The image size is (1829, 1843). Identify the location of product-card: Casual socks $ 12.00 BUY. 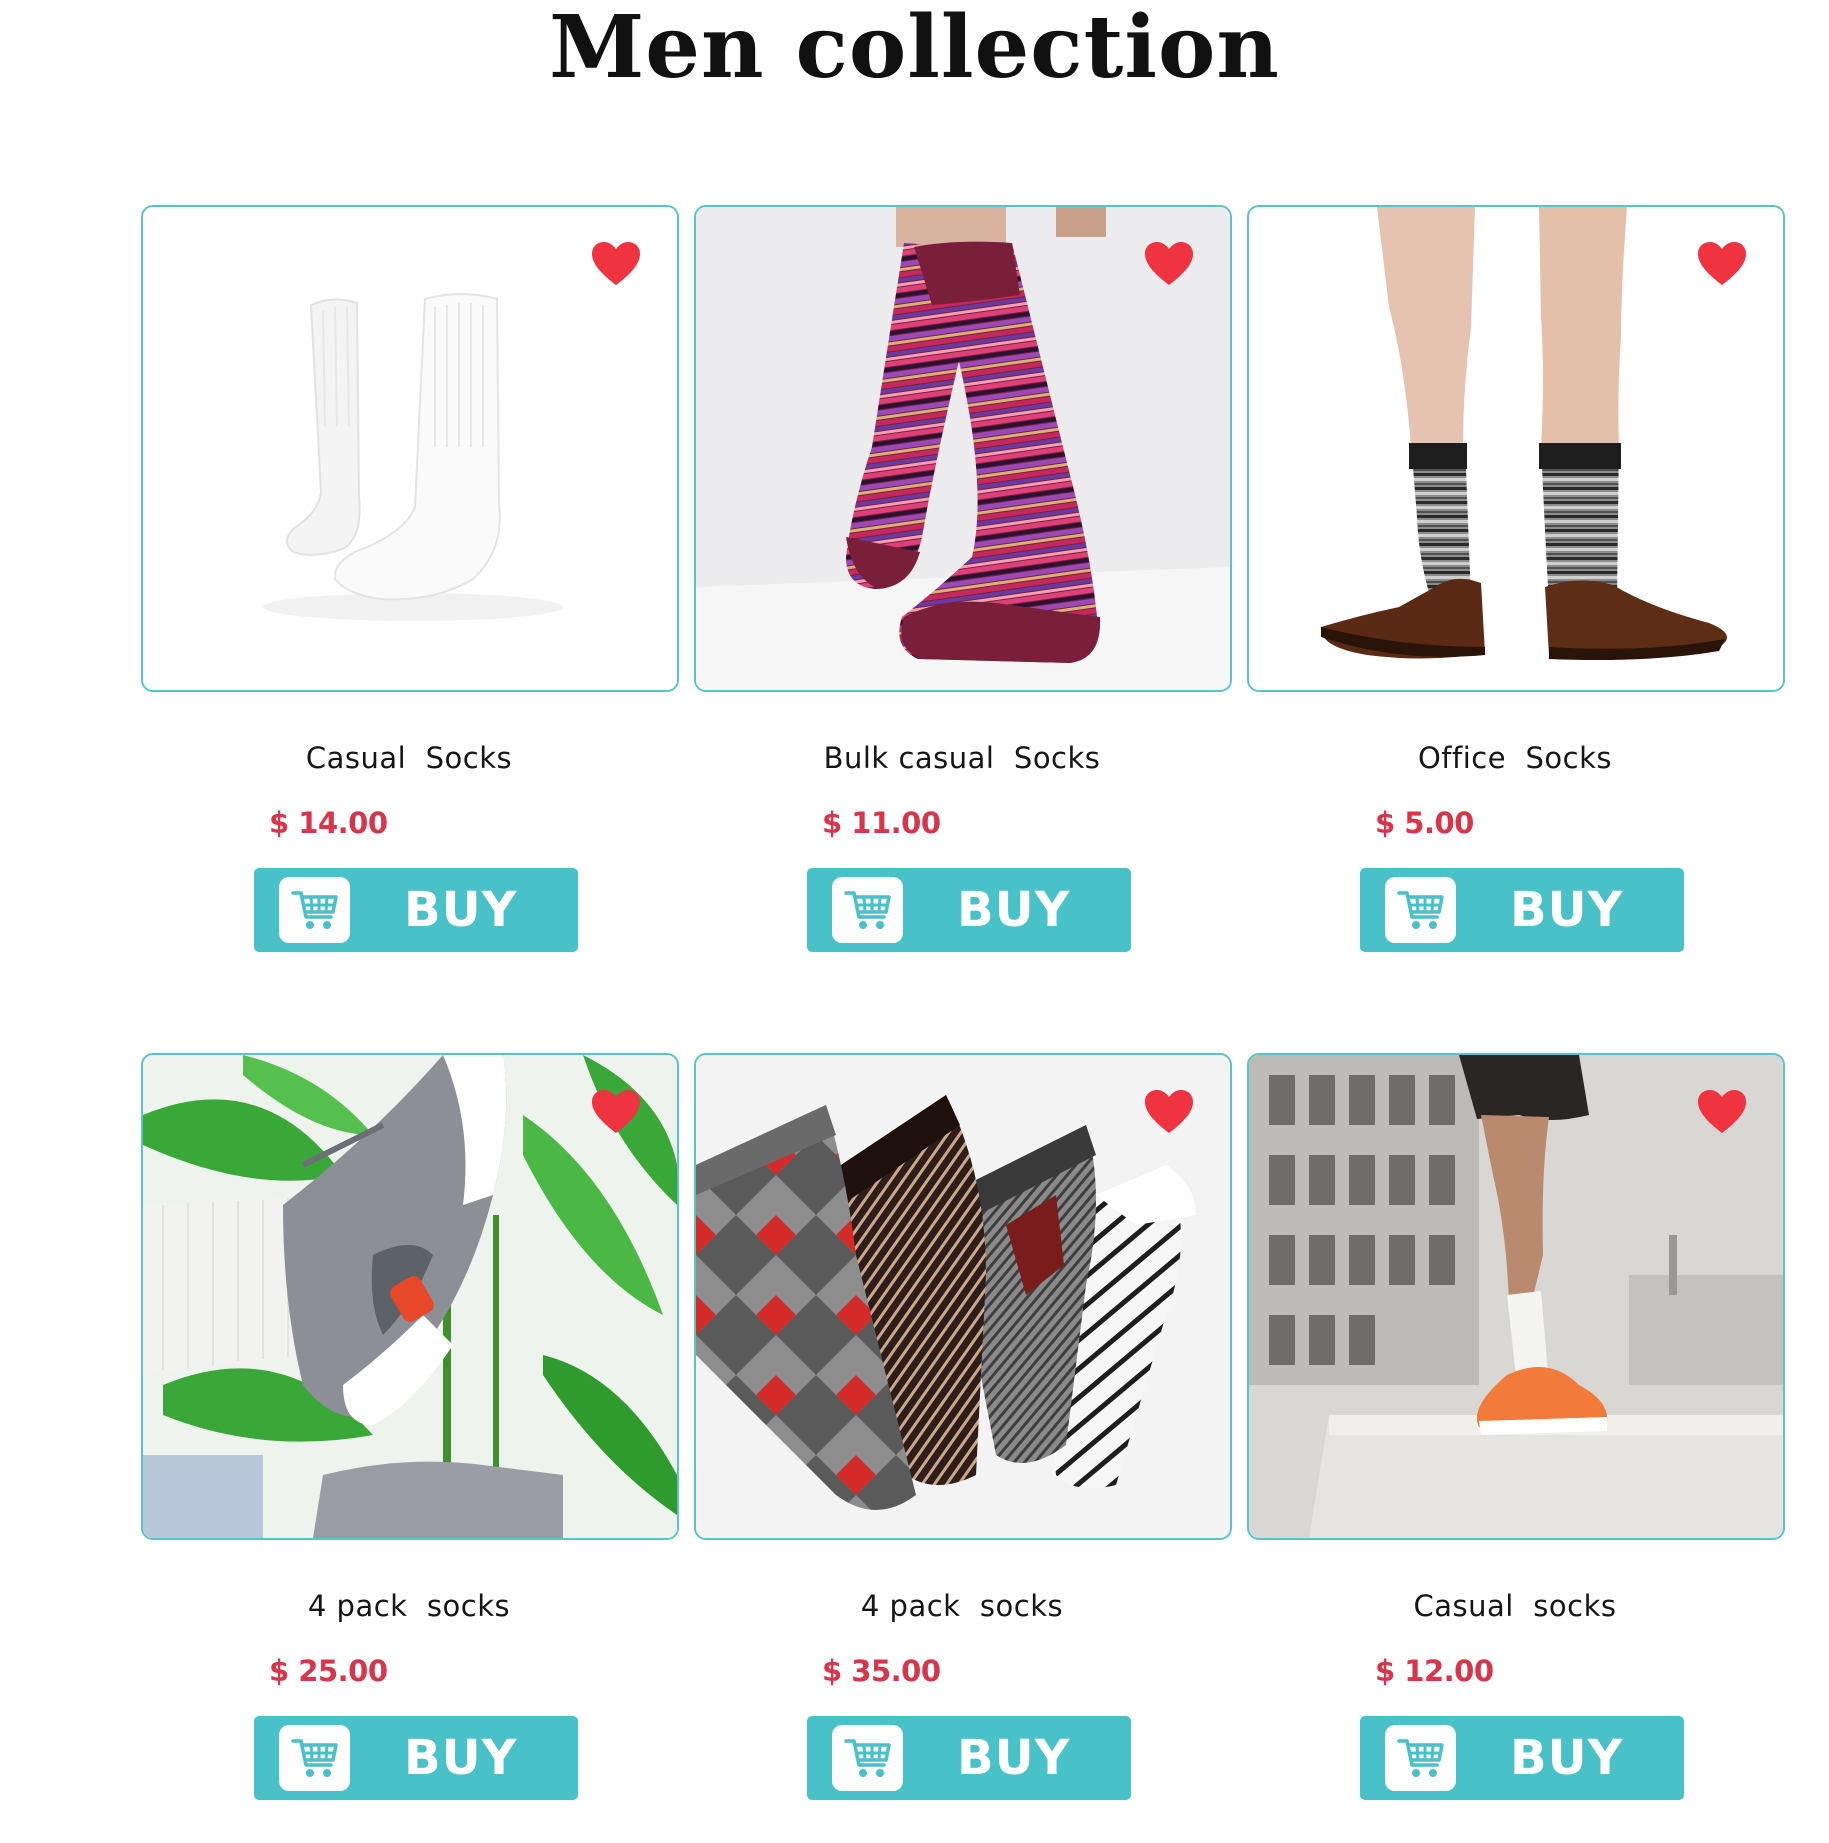
(1516, 1448).